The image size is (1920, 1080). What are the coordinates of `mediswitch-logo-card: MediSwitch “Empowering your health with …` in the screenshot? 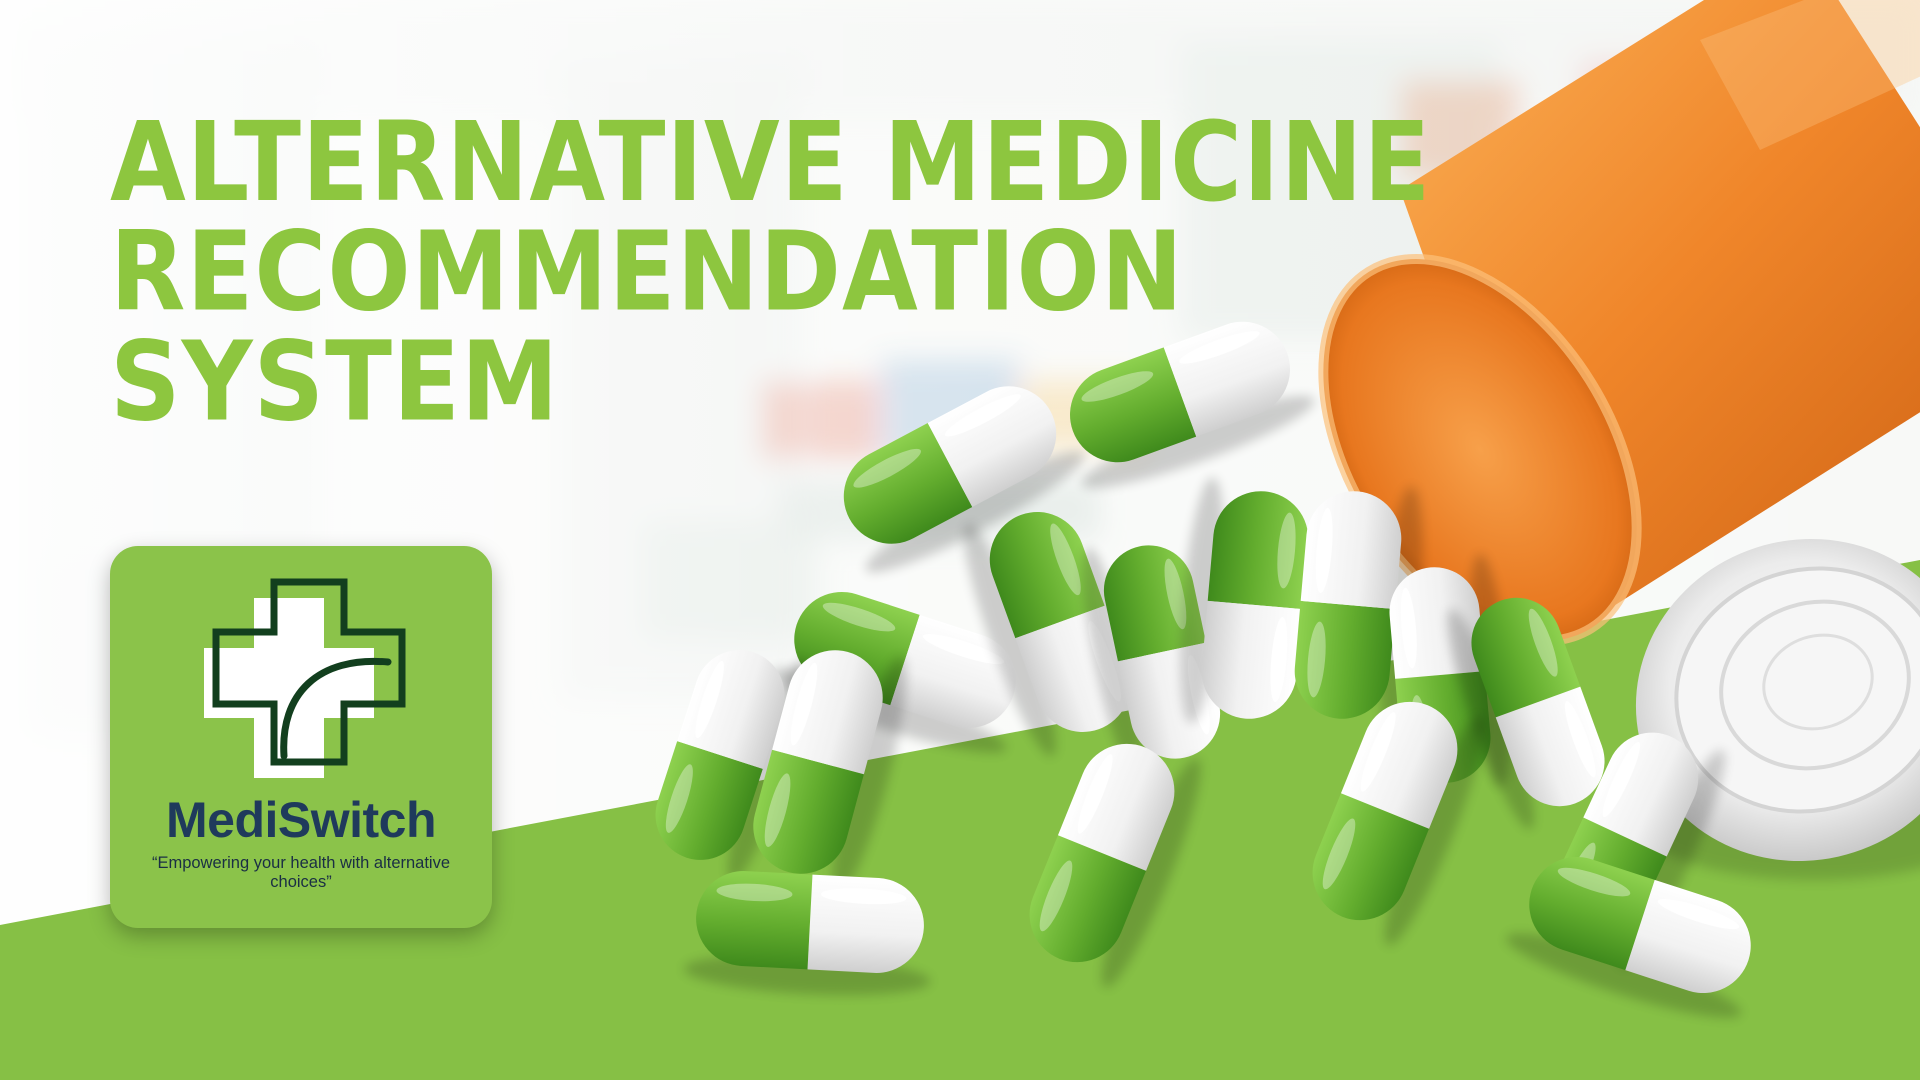 It's located at (301, 737).